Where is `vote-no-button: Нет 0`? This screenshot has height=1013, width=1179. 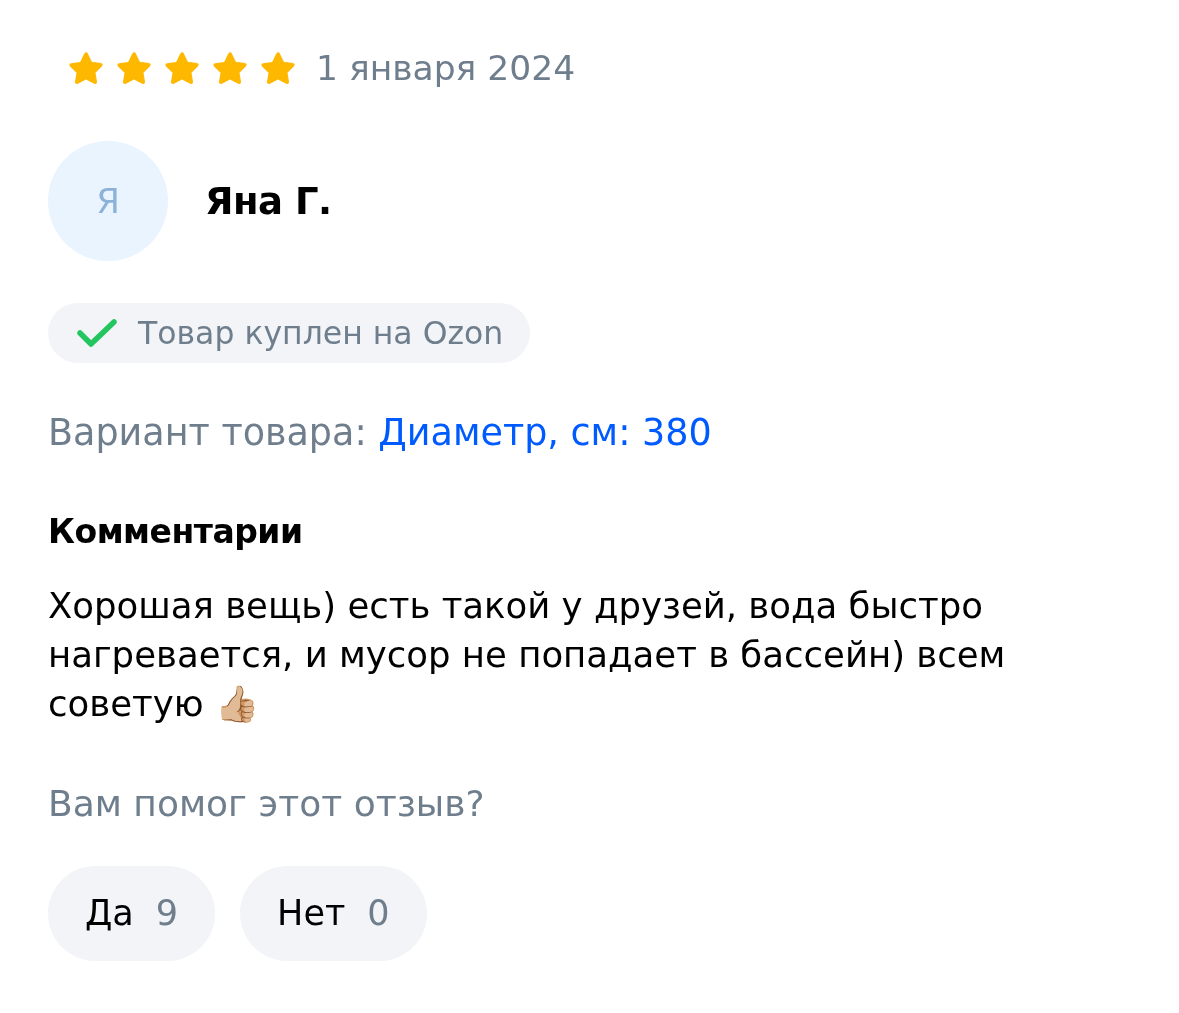 vote-no-button: Нет 0 is located at coordinates (333, 913).